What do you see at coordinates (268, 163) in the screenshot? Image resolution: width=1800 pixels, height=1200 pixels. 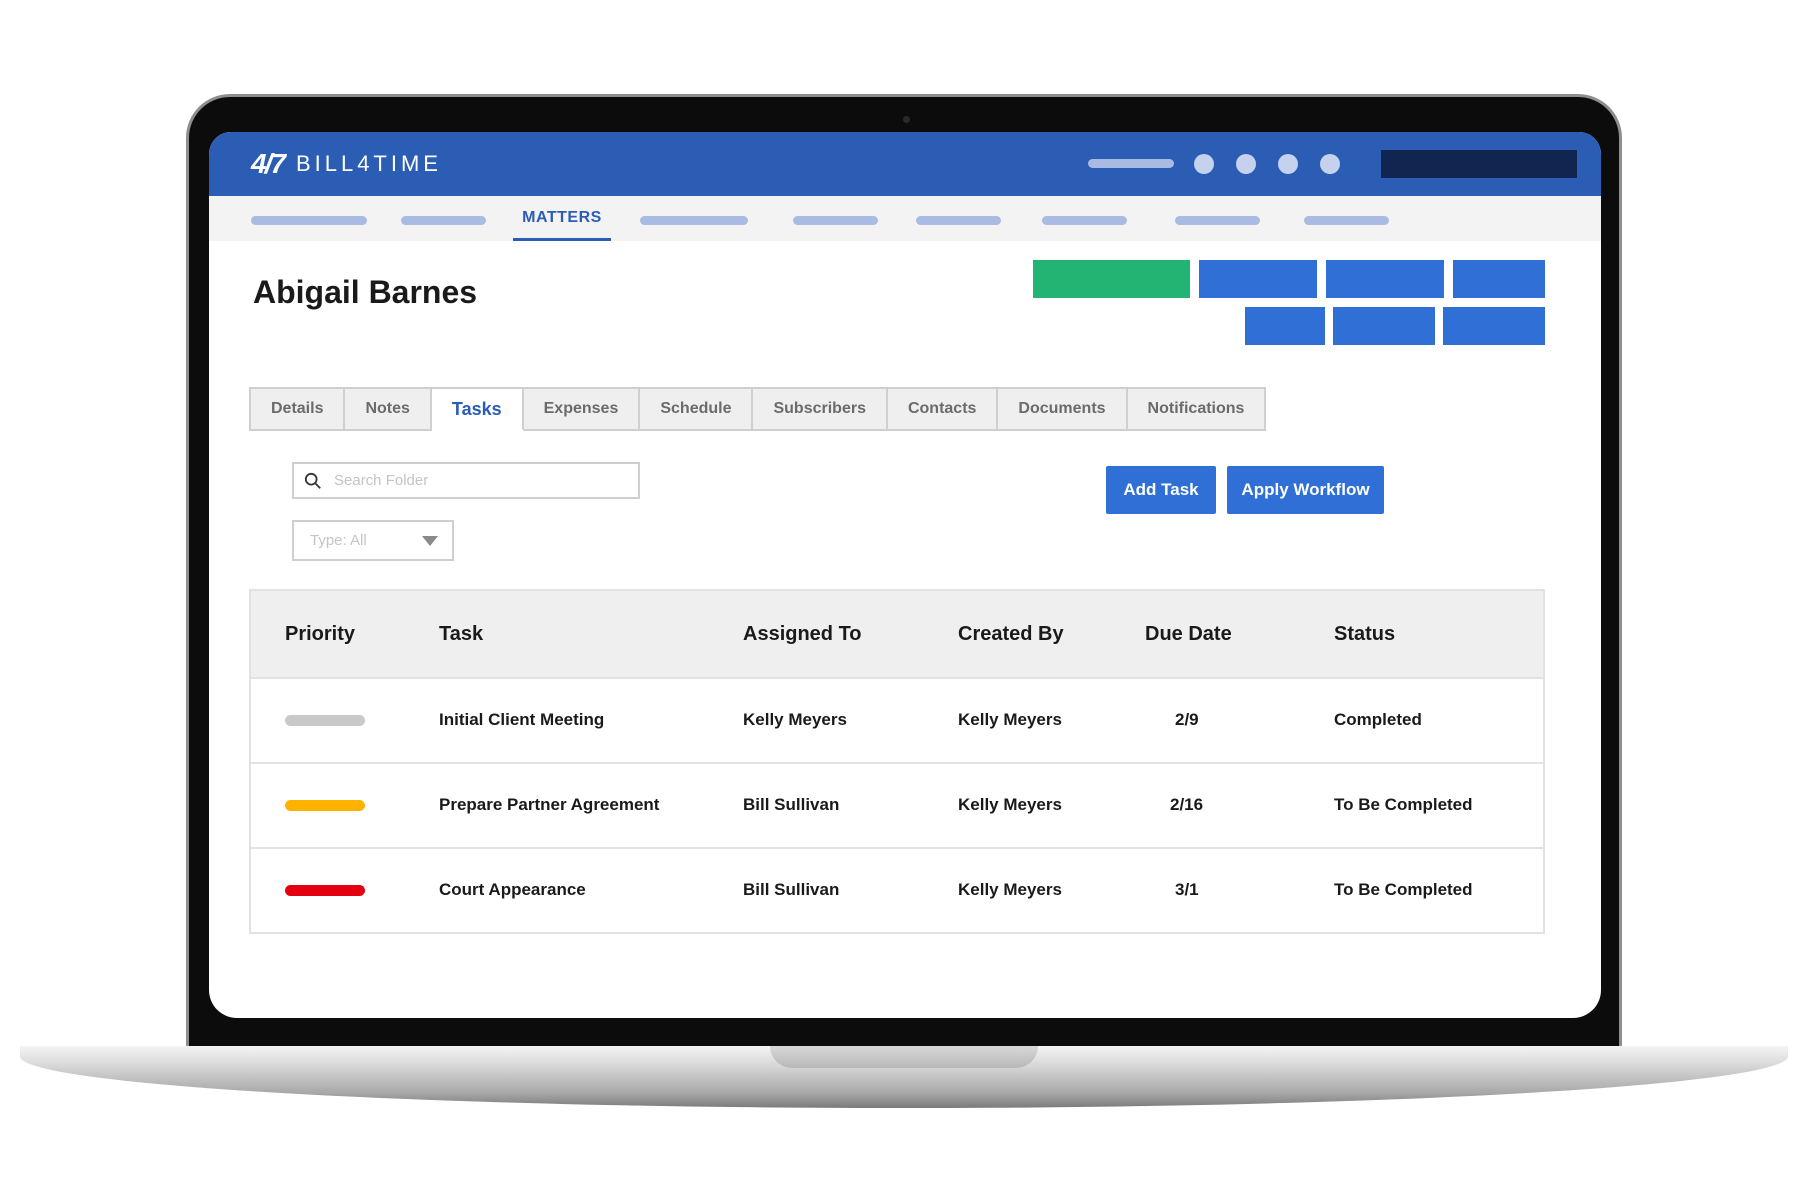 I see `logo-mark: 4/7` at bounding box center [268, 163].